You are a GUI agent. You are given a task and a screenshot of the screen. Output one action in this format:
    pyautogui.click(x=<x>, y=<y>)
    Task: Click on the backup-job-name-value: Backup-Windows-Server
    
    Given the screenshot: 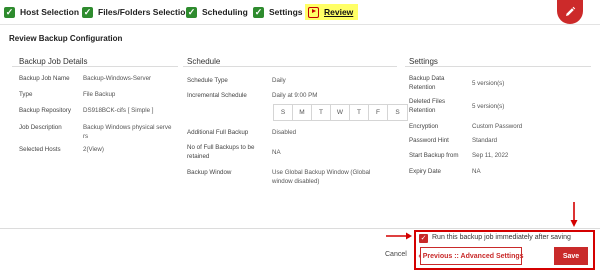 What is the action you would take?
    pyautogui.click(x=117, y=78)
    